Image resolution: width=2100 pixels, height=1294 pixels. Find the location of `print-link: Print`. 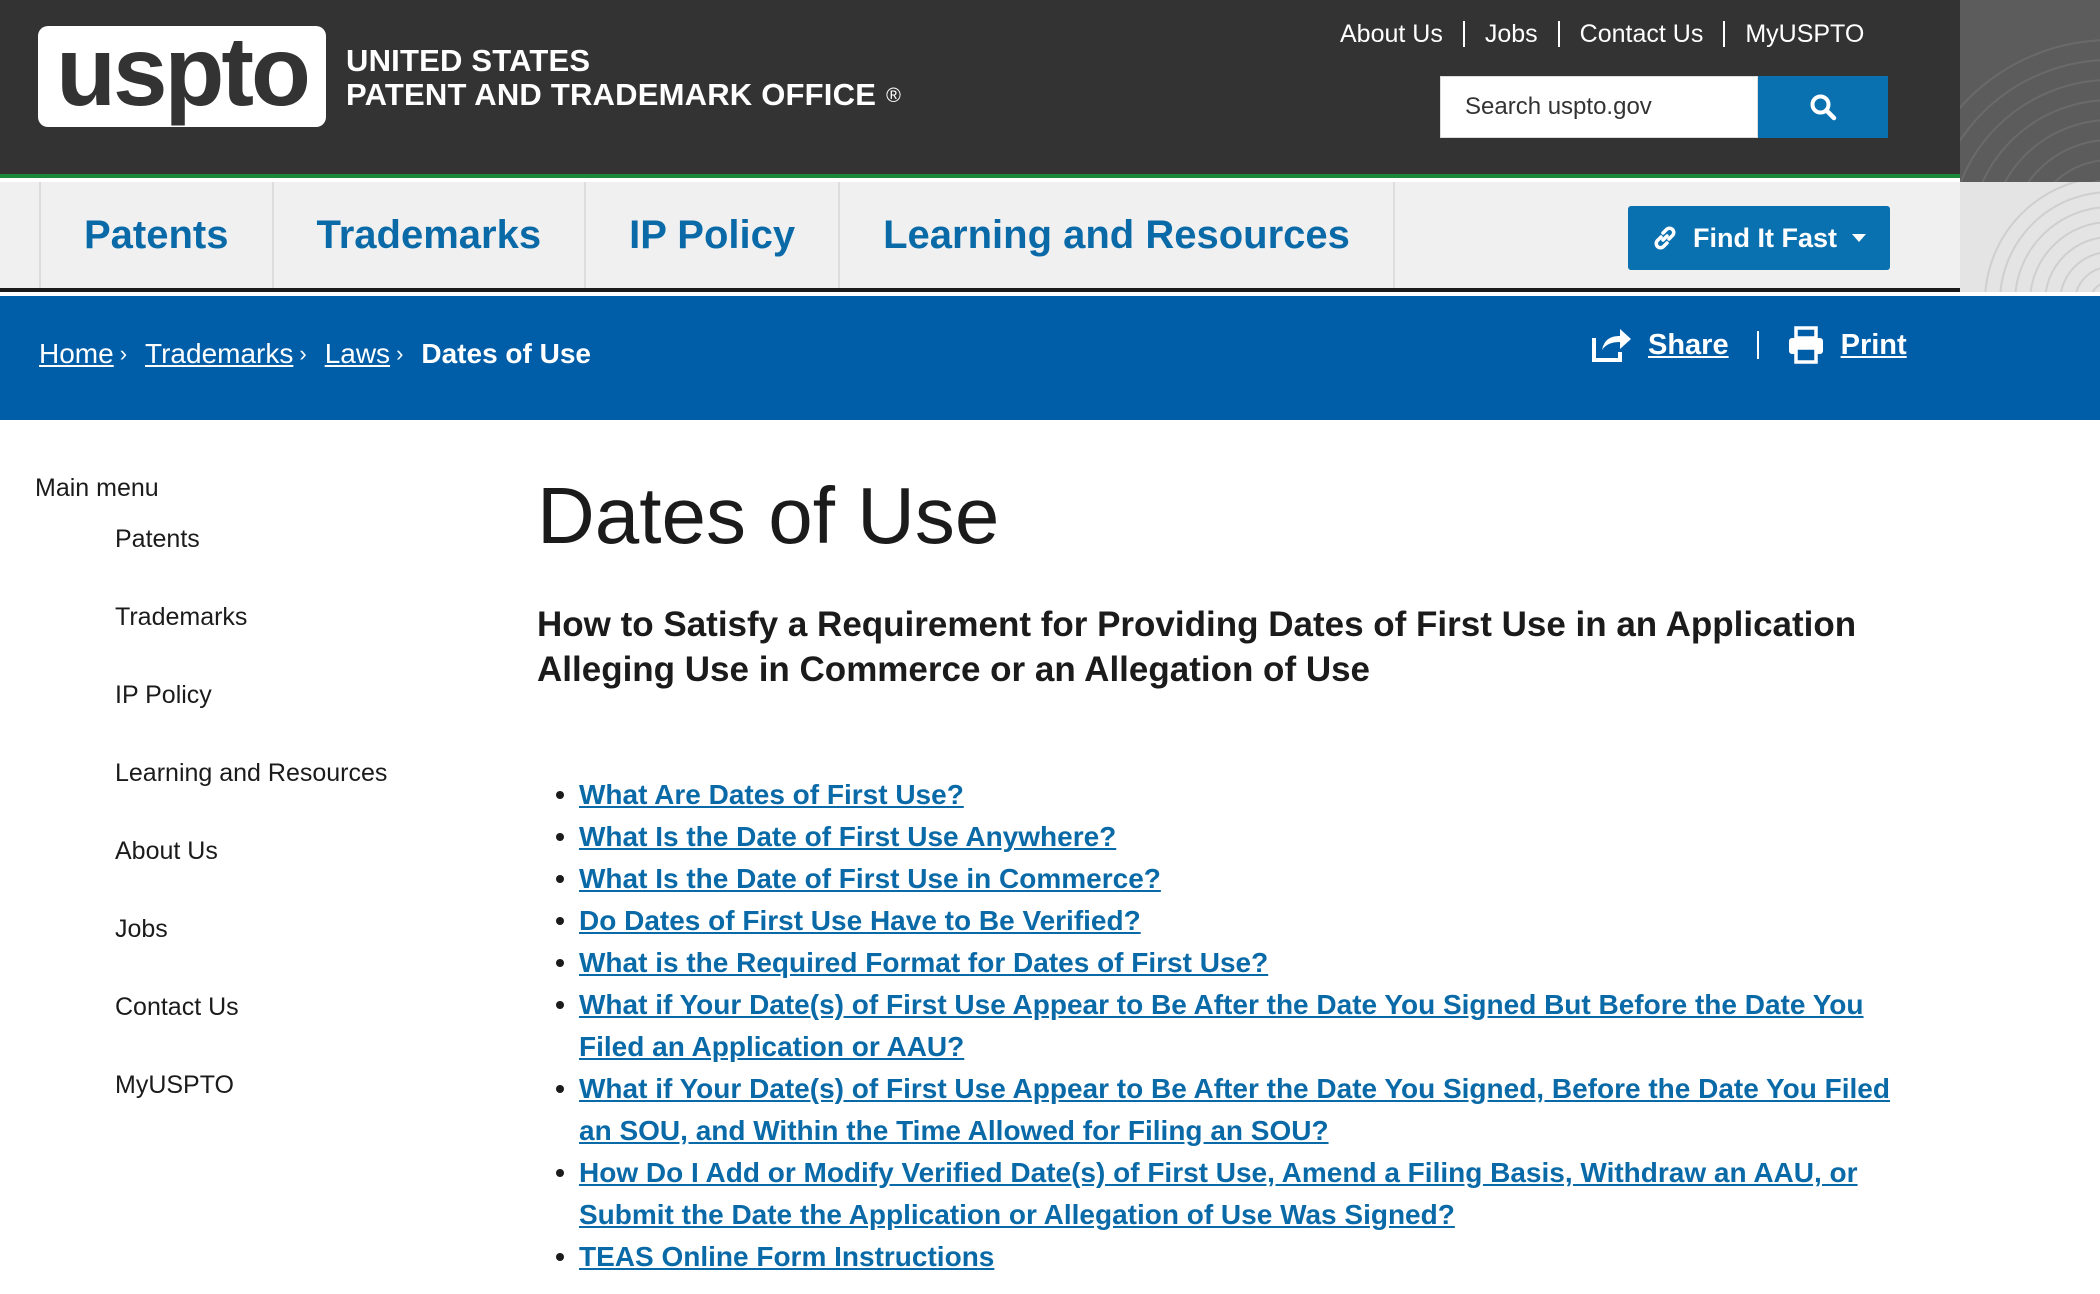

print-link: Print is located at coordinates (1874, 345).